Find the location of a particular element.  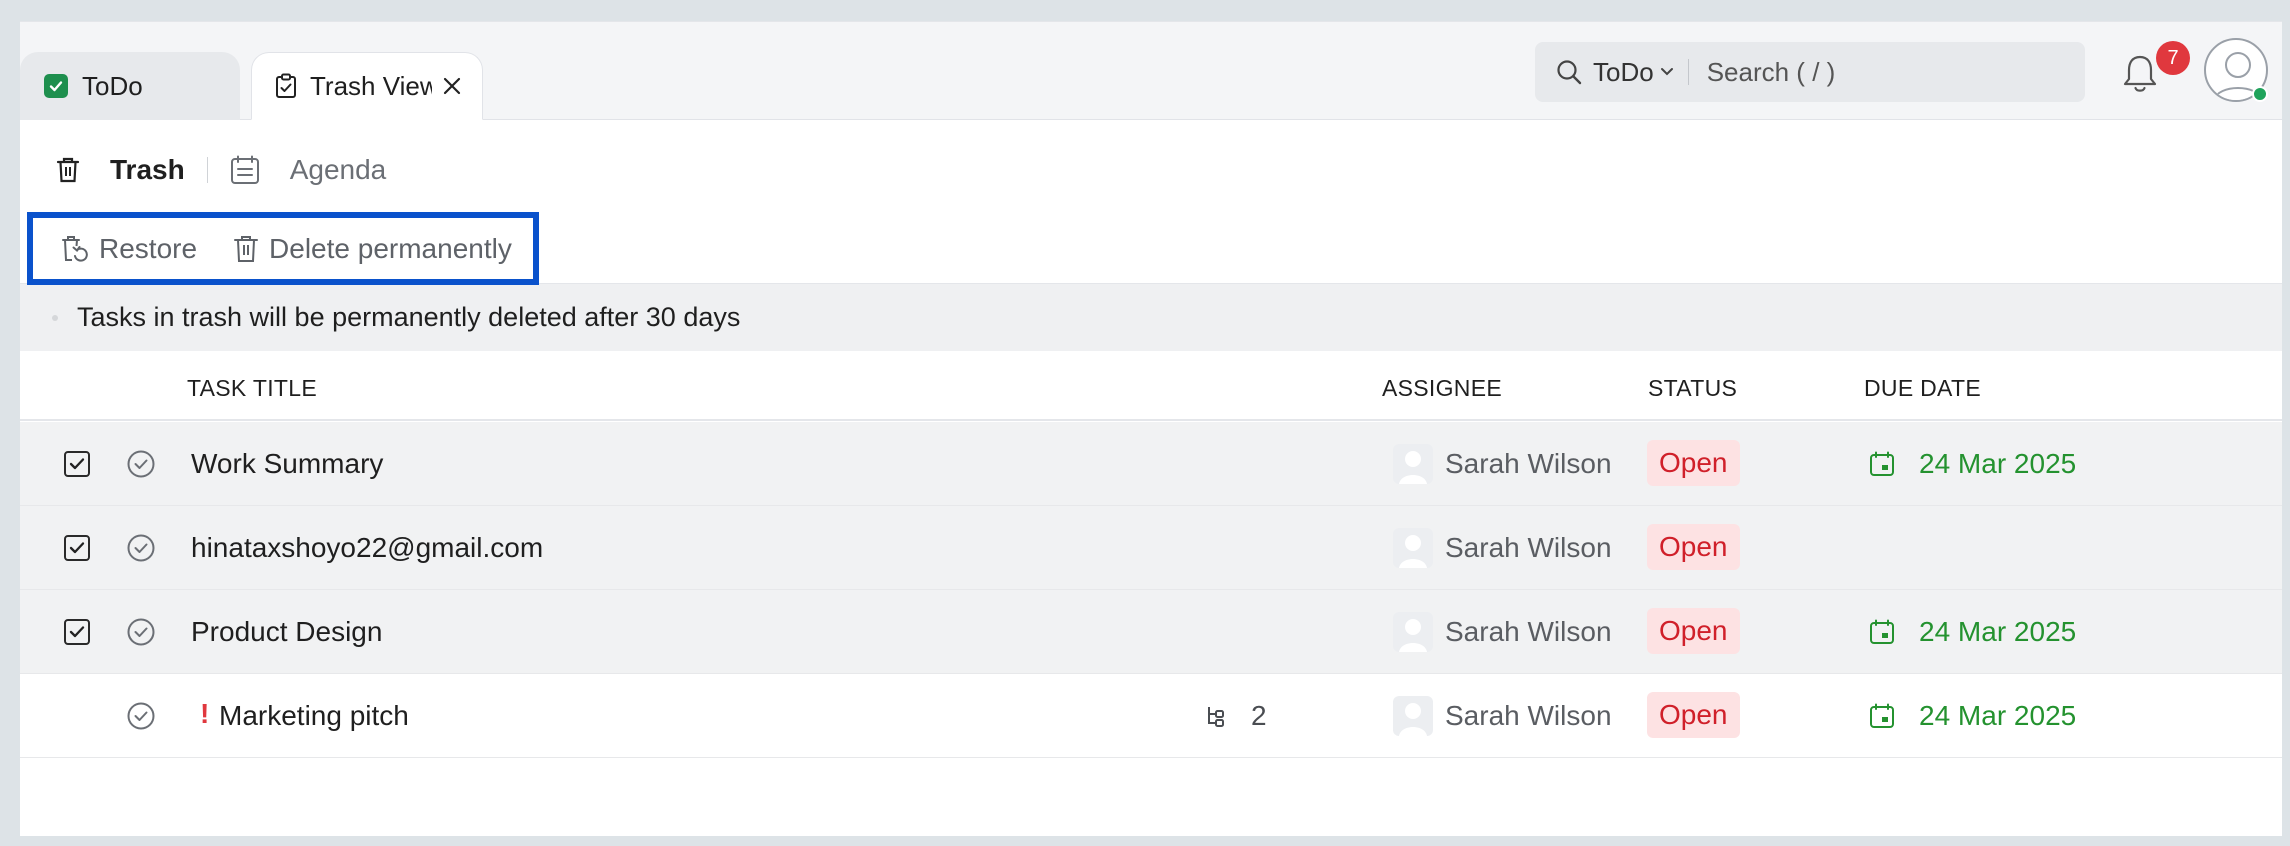

tab-trash-view: Trash View is located at coordinates (367, 86).